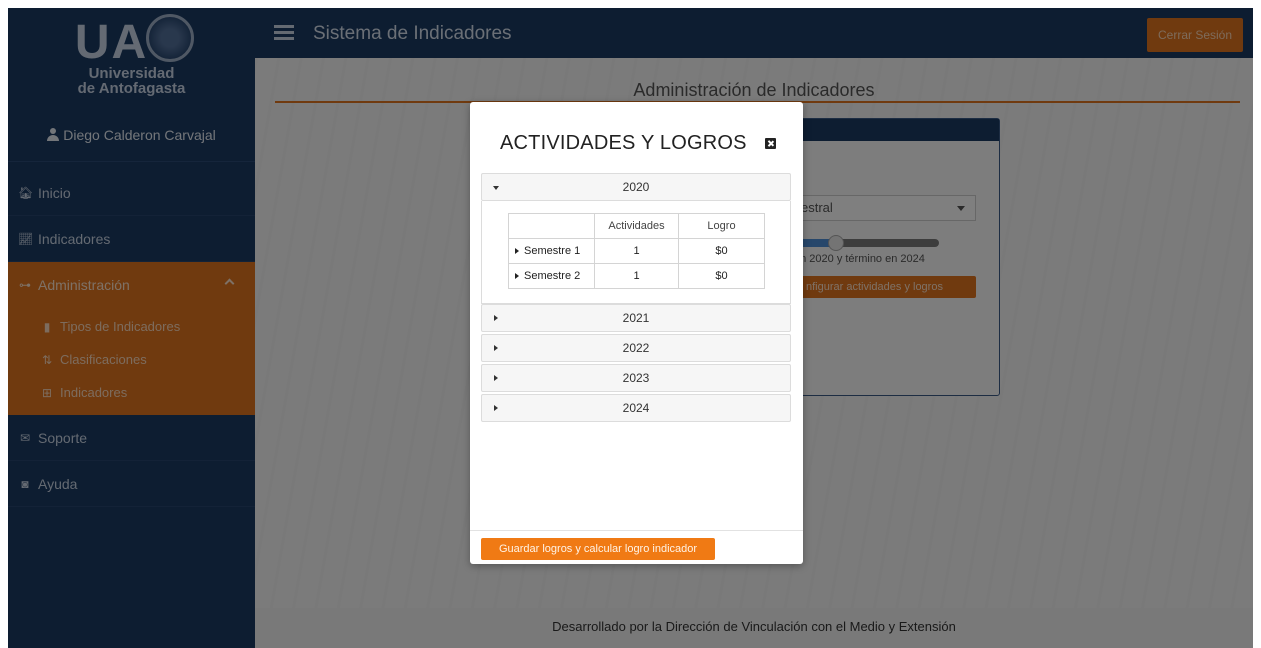  What do you see at coordinates (770, 143) in the screenshot?
I see `close-icon` at bounding box center [770, 143].